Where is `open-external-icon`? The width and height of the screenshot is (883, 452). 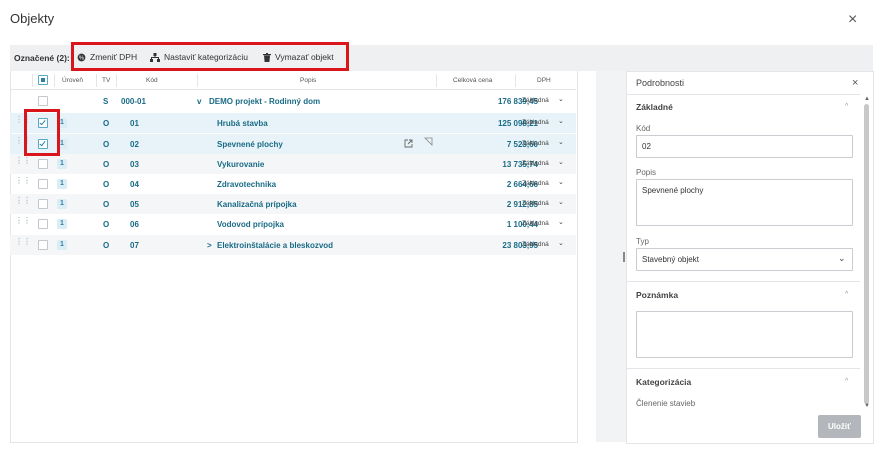
open-external-icon is located at coordinates (408, 143).